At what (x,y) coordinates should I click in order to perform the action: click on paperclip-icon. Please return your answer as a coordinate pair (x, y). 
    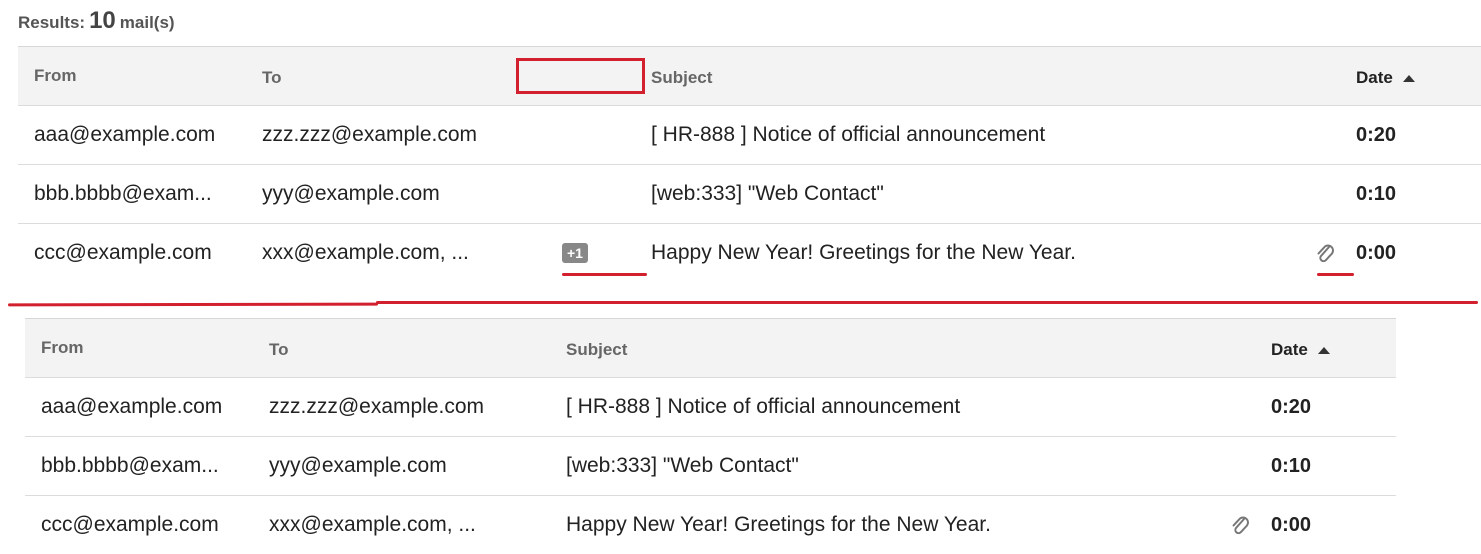
    Looking at the image, I should click on (1240, 525).